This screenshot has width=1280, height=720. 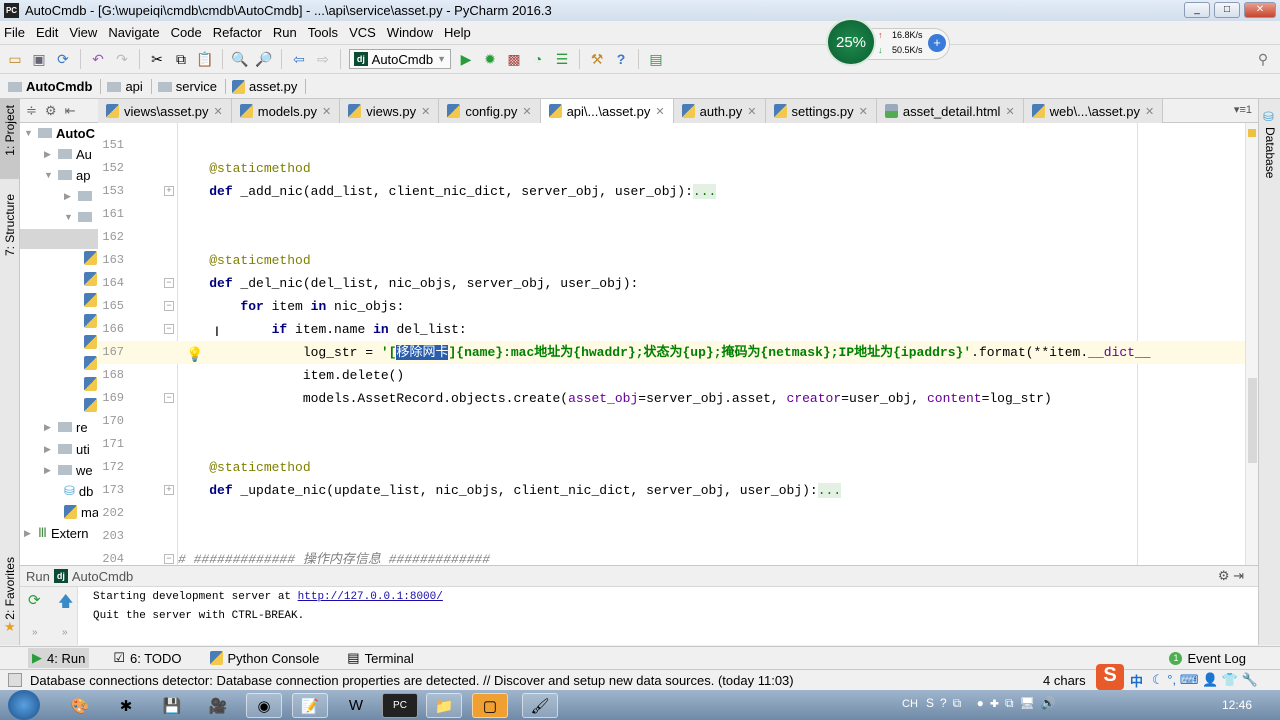 What do you see at coordinates (410, 32) in the screenshot?
I see `menu-window: Window` at bounding box center [410, 32].